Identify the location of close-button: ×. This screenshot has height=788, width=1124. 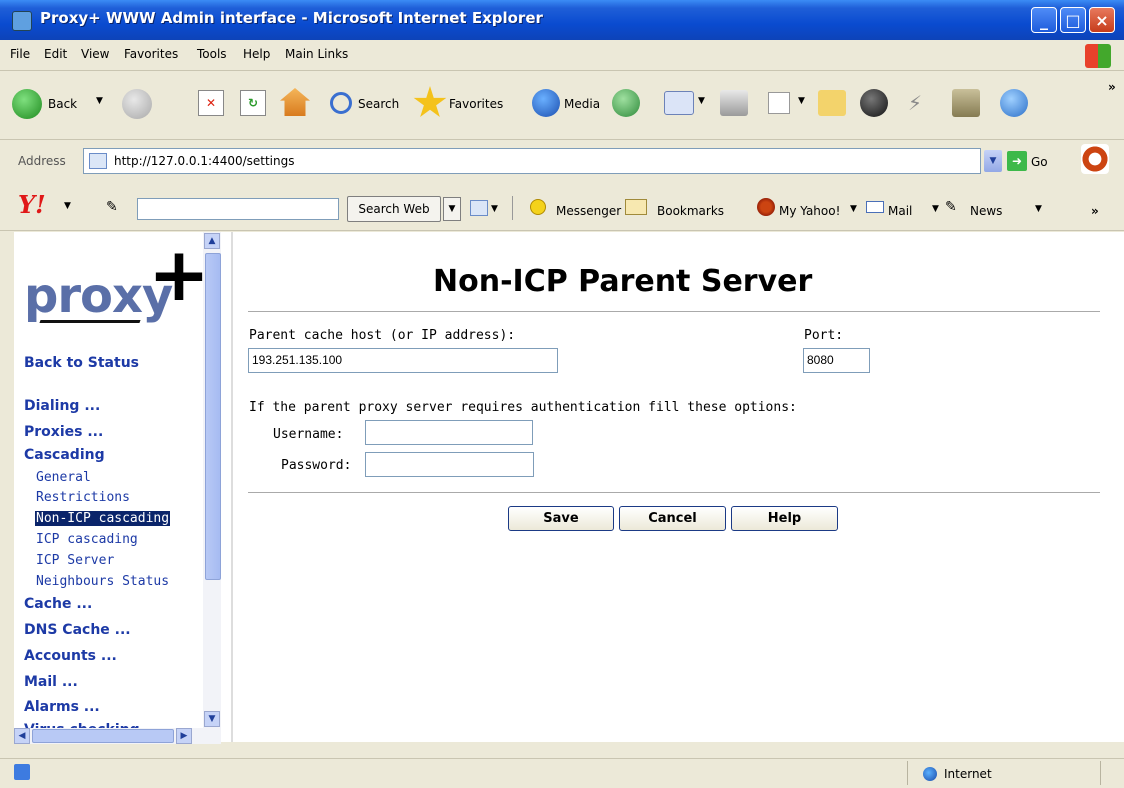
(1102, 20).